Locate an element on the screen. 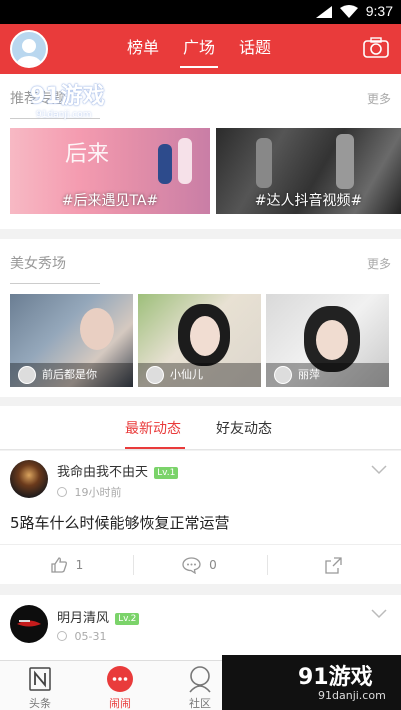  poster-name-row: 明月清风 Lv.2 is located at coordinates (98, 616).